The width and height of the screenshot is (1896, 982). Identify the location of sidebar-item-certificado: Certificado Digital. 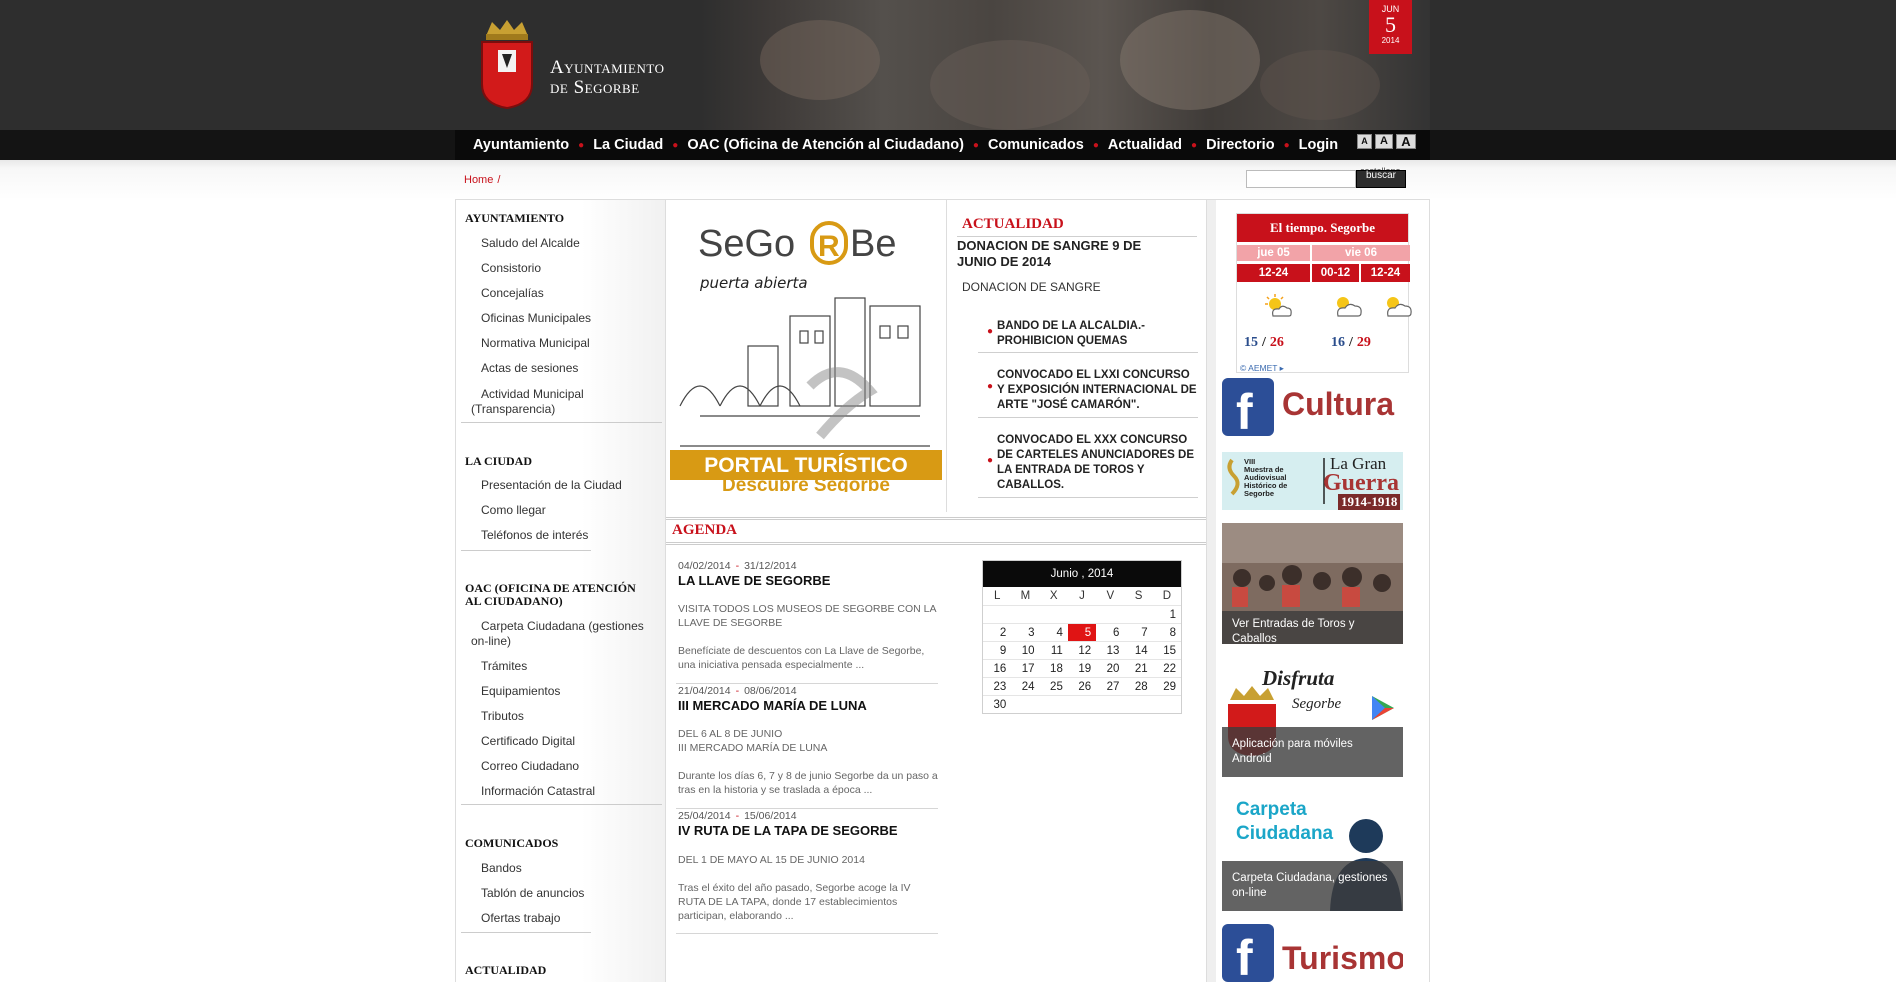
(528, 741).